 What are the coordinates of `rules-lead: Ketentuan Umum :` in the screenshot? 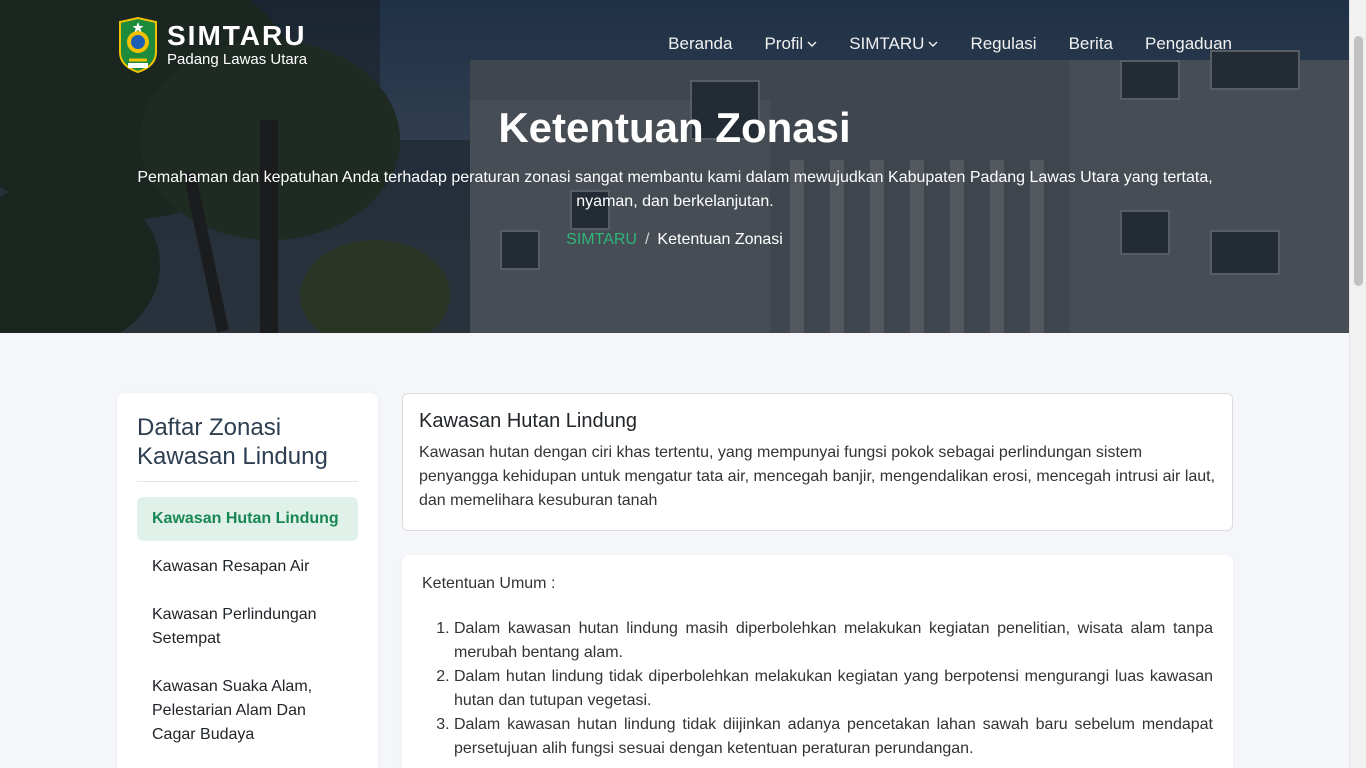 It's located at (489, 583).